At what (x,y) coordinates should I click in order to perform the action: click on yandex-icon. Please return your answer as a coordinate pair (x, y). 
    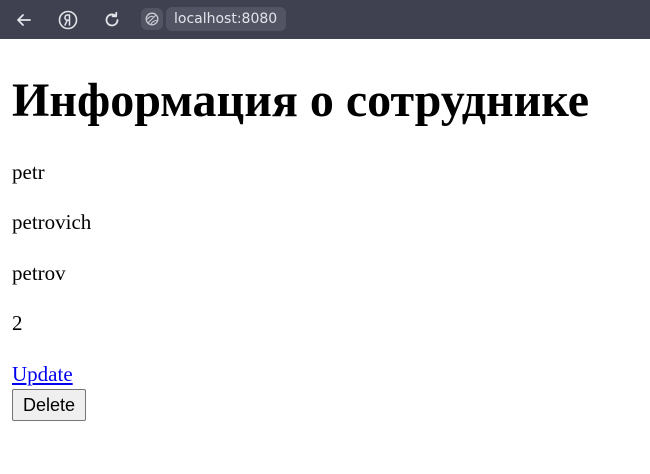
    Looking at the image, I should click on (68, 20).